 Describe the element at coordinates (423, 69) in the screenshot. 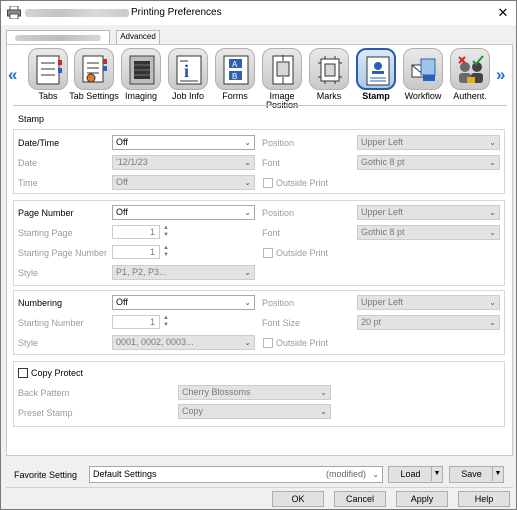

I see `workflow-icon` at that location.